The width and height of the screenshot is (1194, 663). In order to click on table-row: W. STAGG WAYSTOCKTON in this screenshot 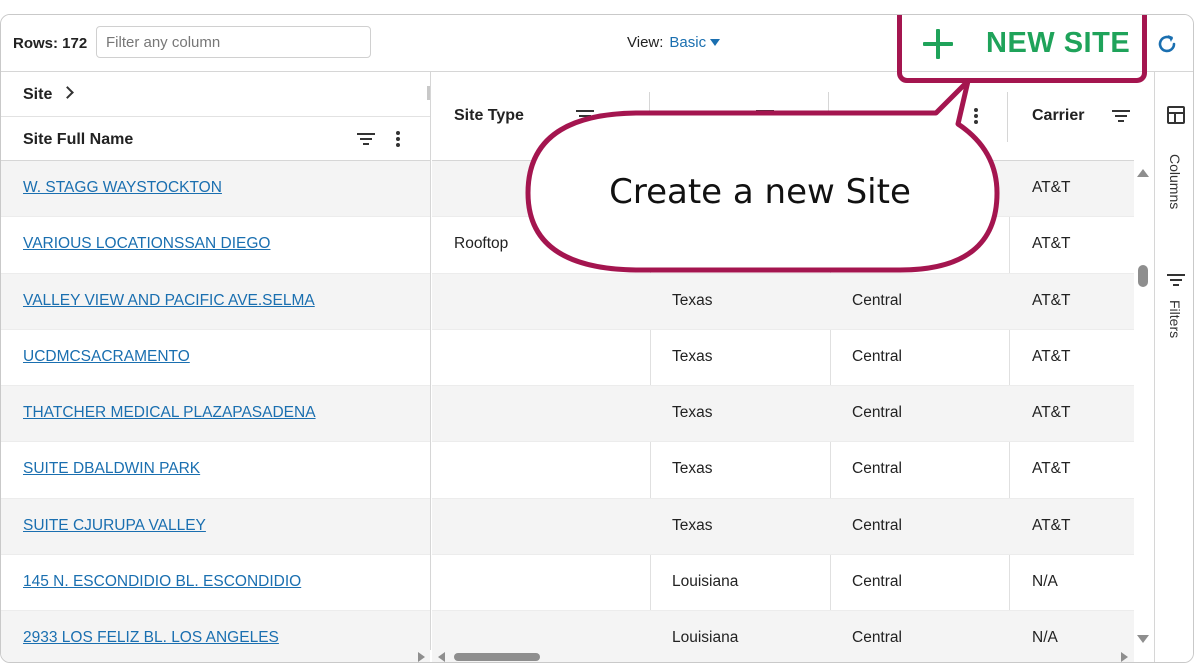, I will do `click(215, 189)`.